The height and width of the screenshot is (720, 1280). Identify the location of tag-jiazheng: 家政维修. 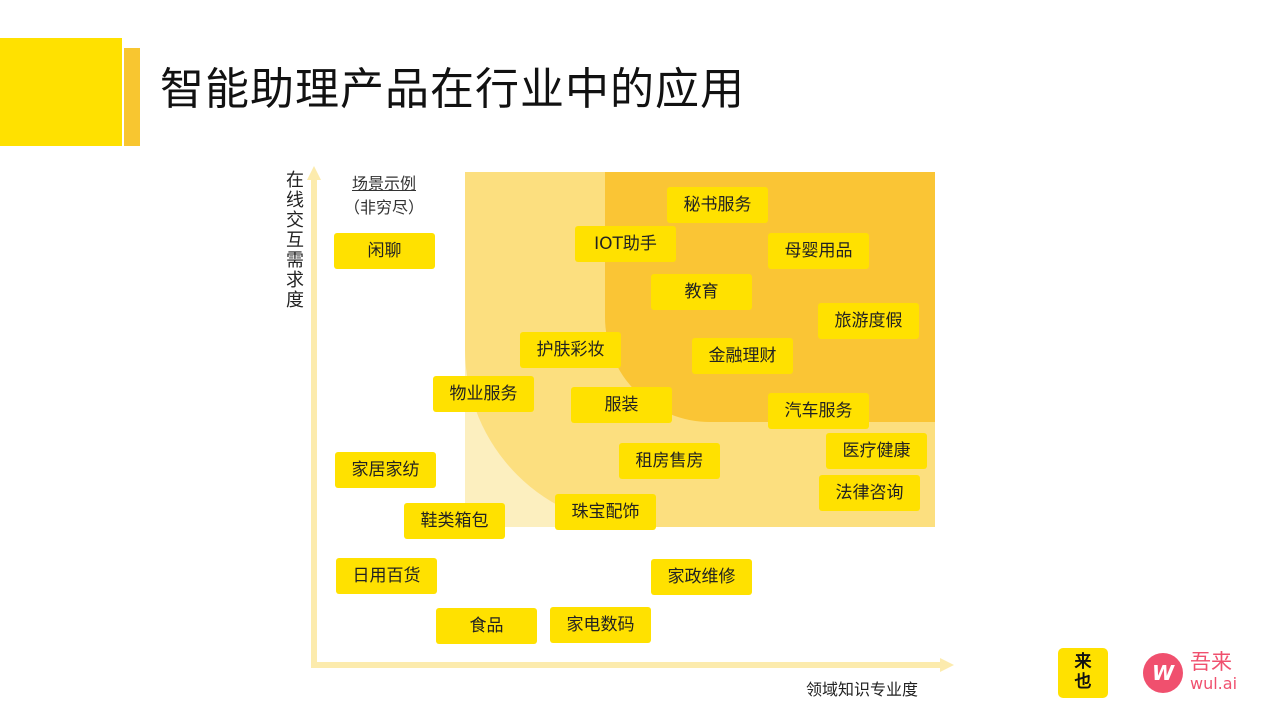
(701, 577).